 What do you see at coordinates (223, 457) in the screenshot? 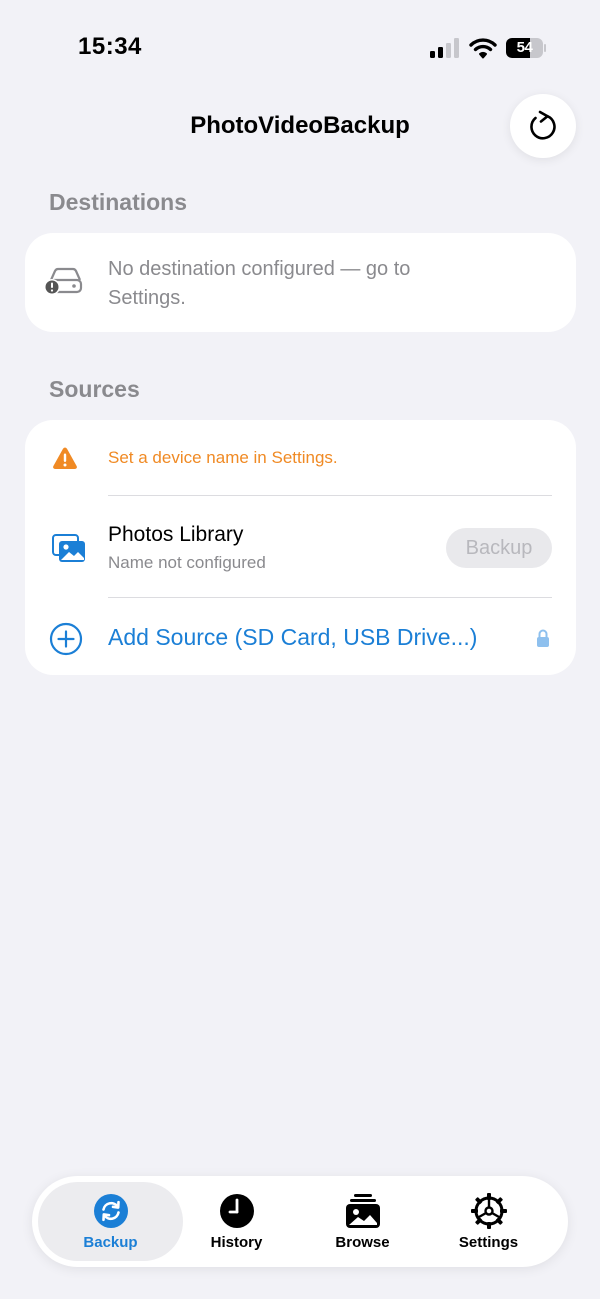
I see `device-name-warning: Set a device name in Settings.` at bounding box center [223, 457].